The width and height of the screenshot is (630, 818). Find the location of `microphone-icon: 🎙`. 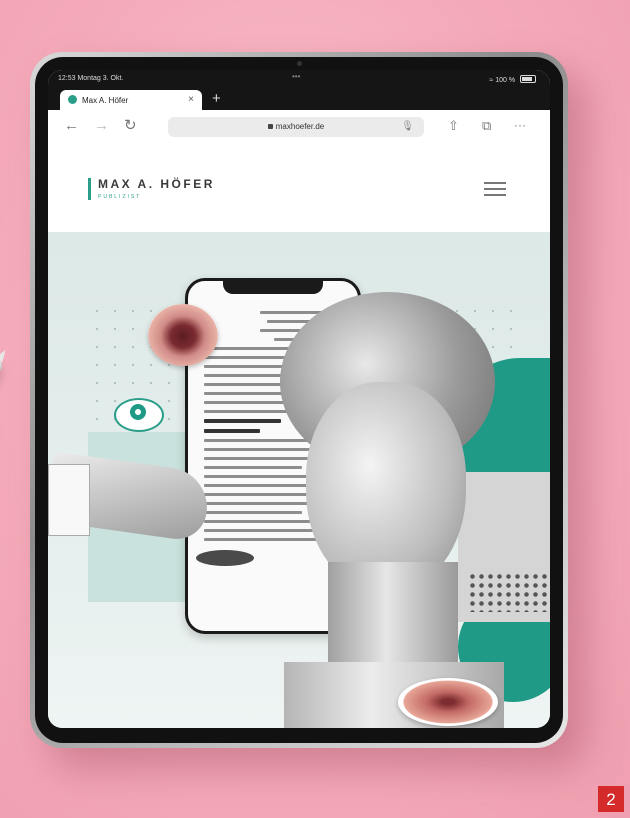

microphone-icon: 🎙 is located at coordinates (407, 127).